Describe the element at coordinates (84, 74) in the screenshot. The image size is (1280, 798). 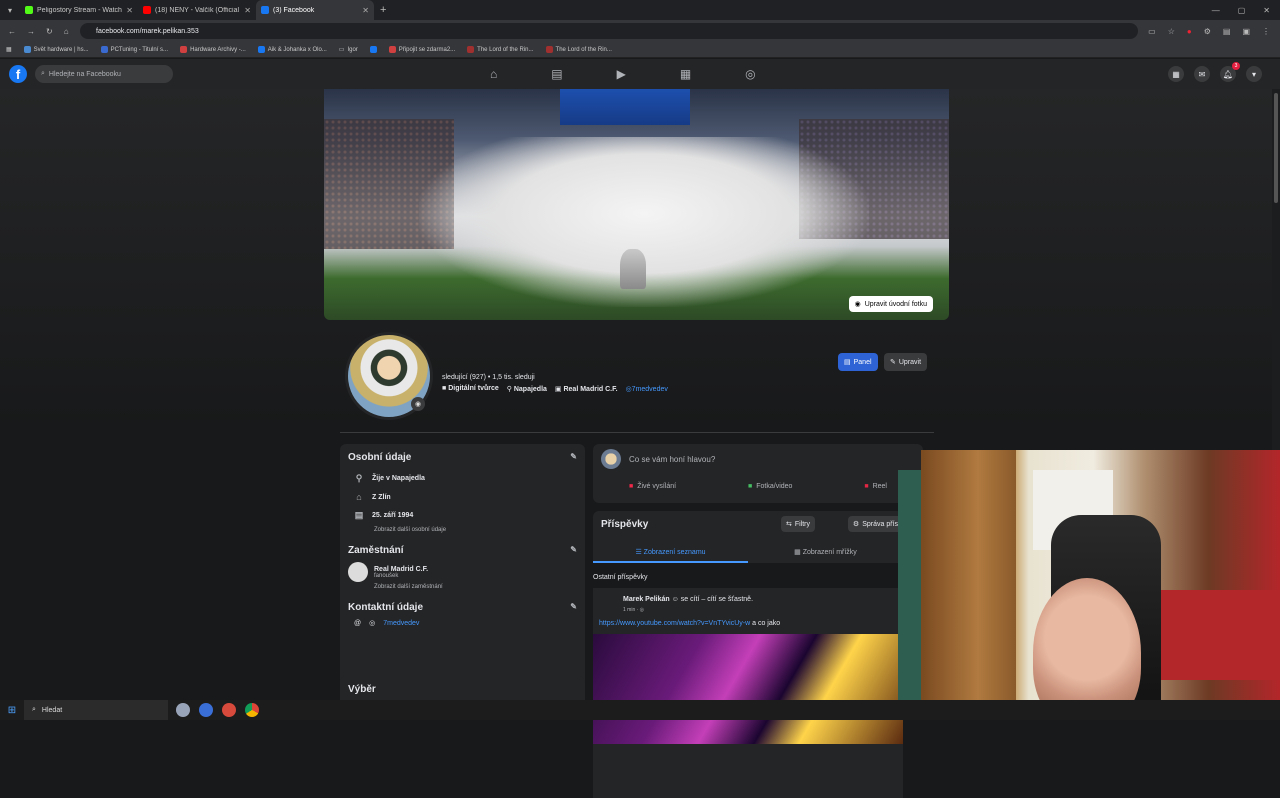
I see `search-placeholder: Hledejte na Facebooku` at that location.